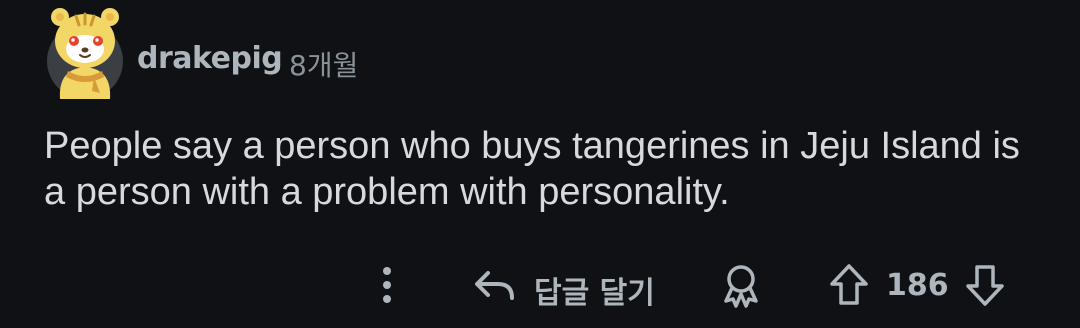 Image resolution: width=1080 pixels, height=328 pixels. I want to click on comment-timestamp: 8개월, so click(324, 65).